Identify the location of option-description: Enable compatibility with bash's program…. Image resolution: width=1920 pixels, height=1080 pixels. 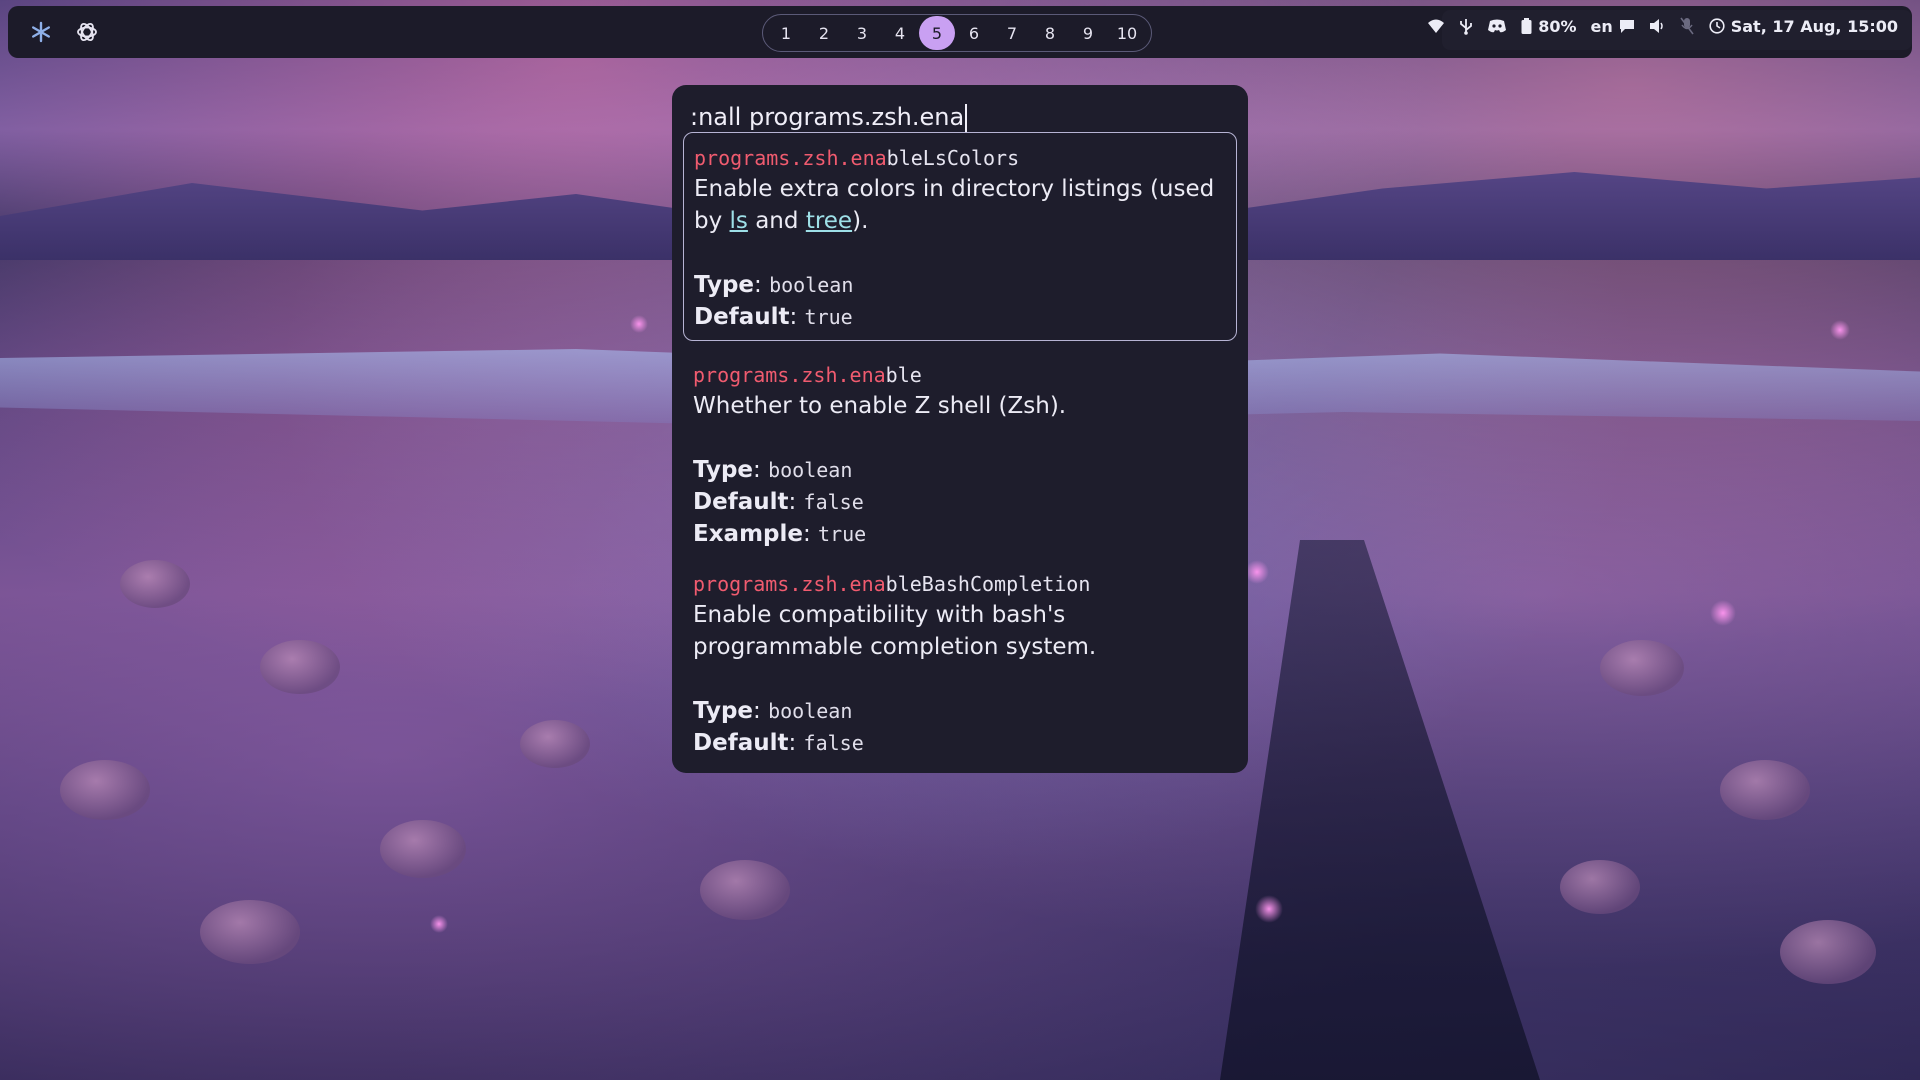
(895, 631).